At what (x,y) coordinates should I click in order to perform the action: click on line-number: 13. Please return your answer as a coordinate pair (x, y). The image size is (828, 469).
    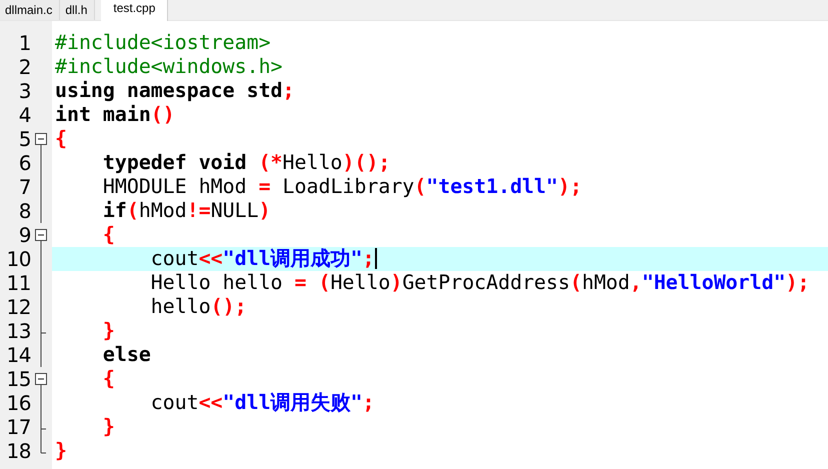
    Looking at the image, I should click on (19, 331).